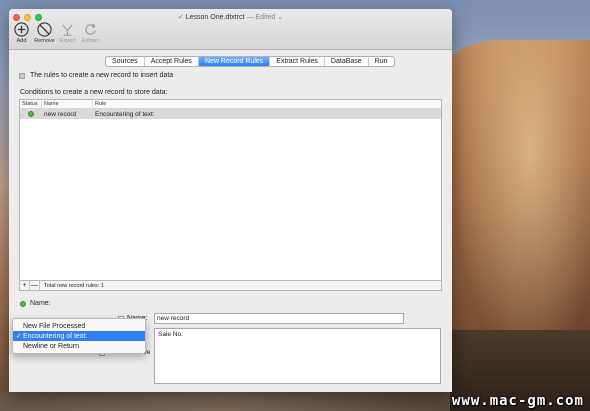  What do you see at coordinates (67, 30) in the screenshot?
I see `export-icon` at bounding box center [67, 30].